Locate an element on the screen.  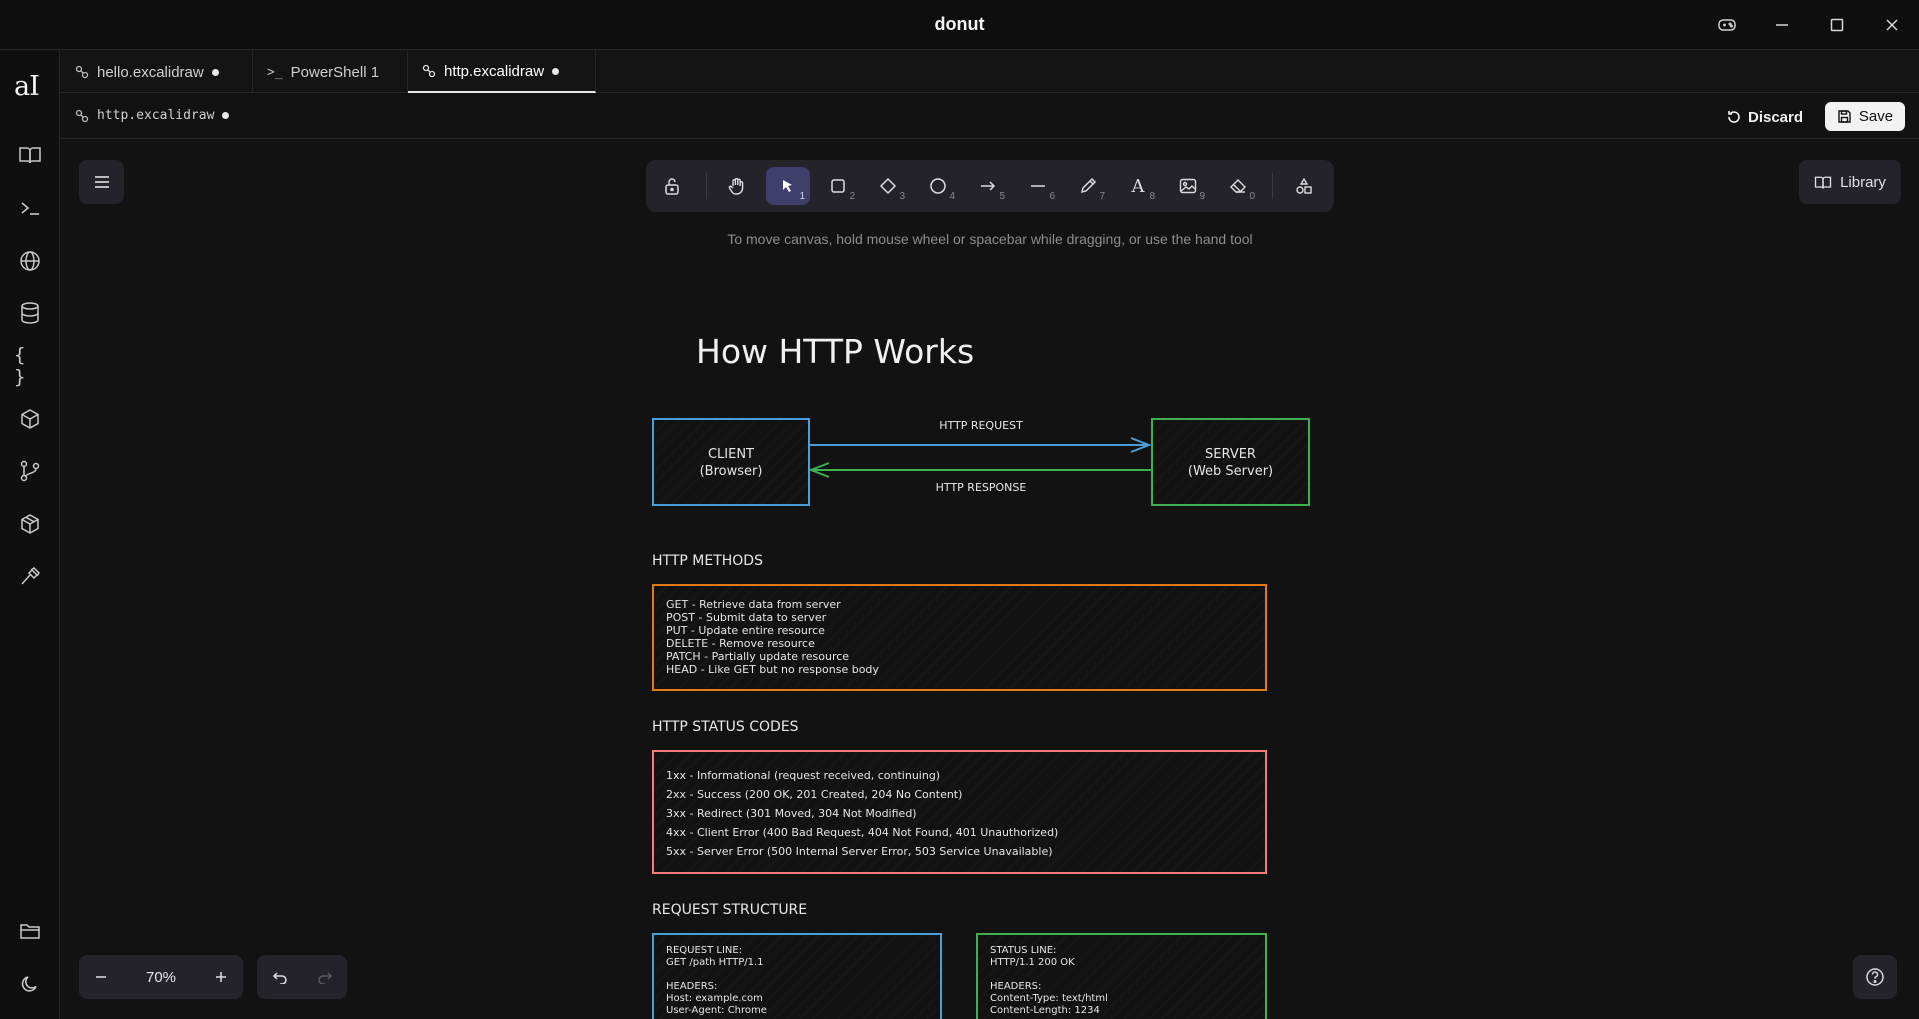
client-box: CLIENT (Browser) is located at coordinates (731, 462).